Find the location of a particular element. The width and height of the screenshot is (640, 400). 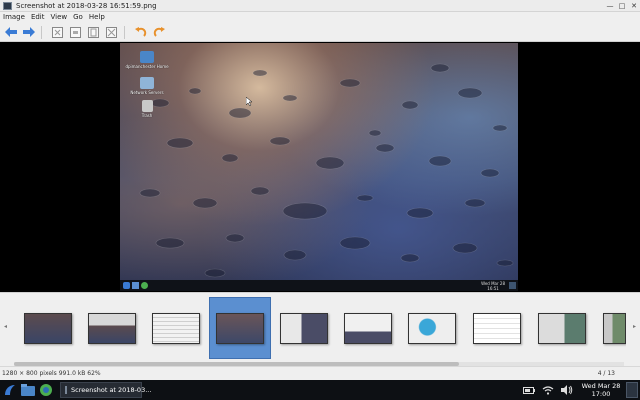

desktop-icon-home: dpimanchester Home is located at coordinates (148, 60).